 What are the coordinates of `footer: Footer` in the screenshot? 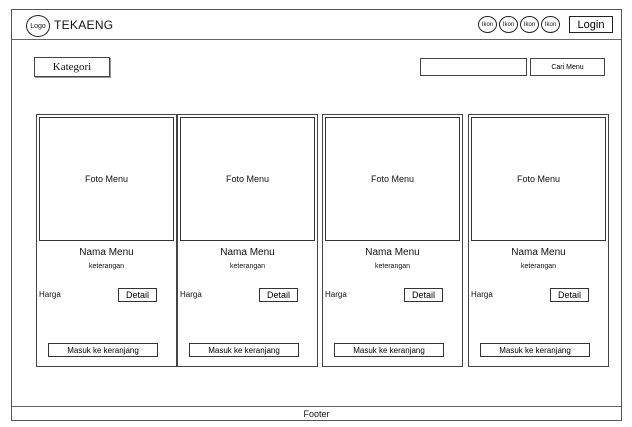 It's located at (316, 413).